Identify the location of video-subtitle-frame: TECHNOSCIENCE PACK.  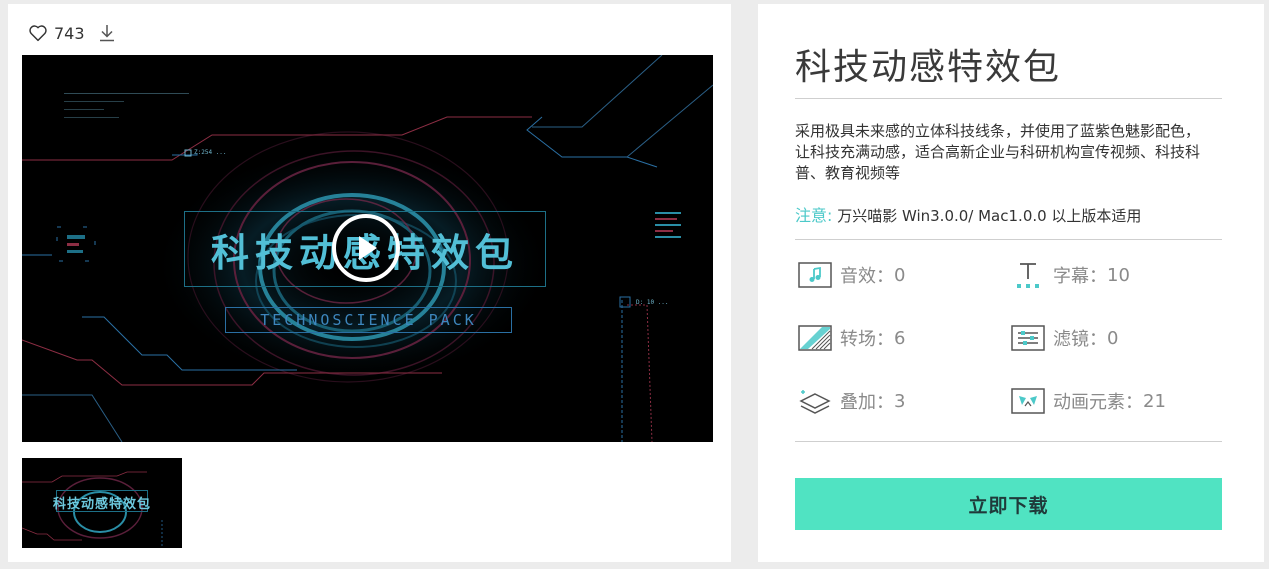
(368, 320).